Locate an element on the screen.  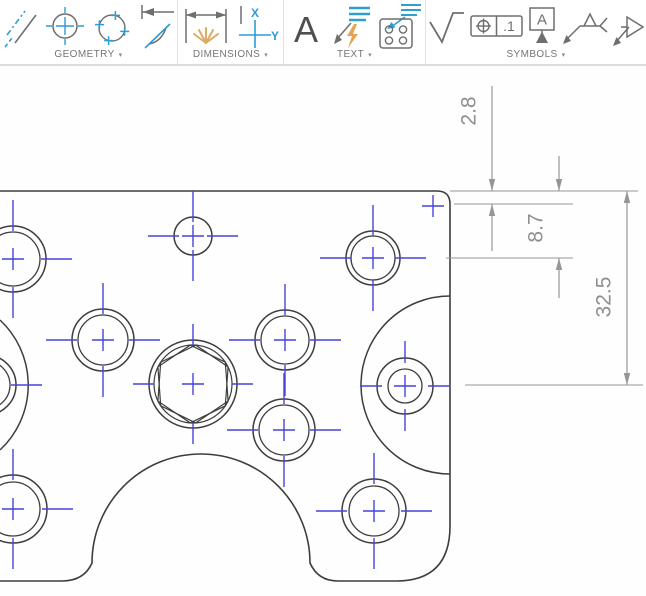
feature-control-frame-icon: .1 is located at coordinates (497, 26).